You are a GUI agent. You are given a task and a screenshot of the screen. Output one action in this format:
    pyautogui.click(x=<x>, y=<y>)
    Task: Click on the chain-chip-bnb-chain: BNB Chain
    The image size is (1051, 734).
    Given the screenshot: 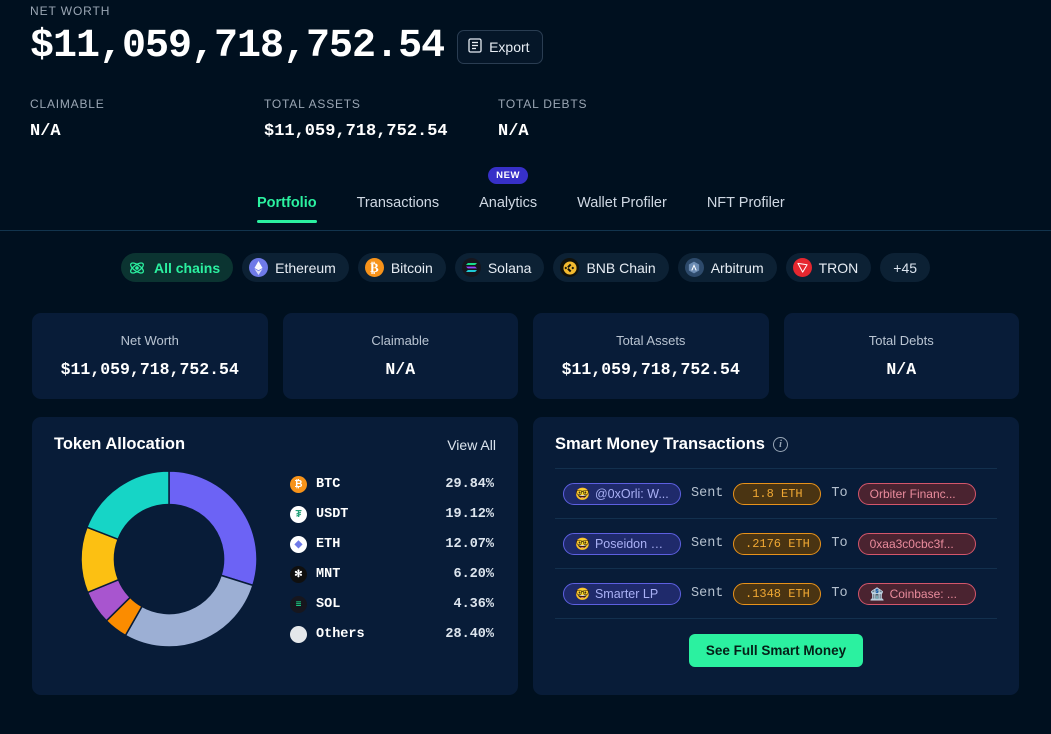 What is the action you would take?
    pyautogui.click(x=611, y=267)
    